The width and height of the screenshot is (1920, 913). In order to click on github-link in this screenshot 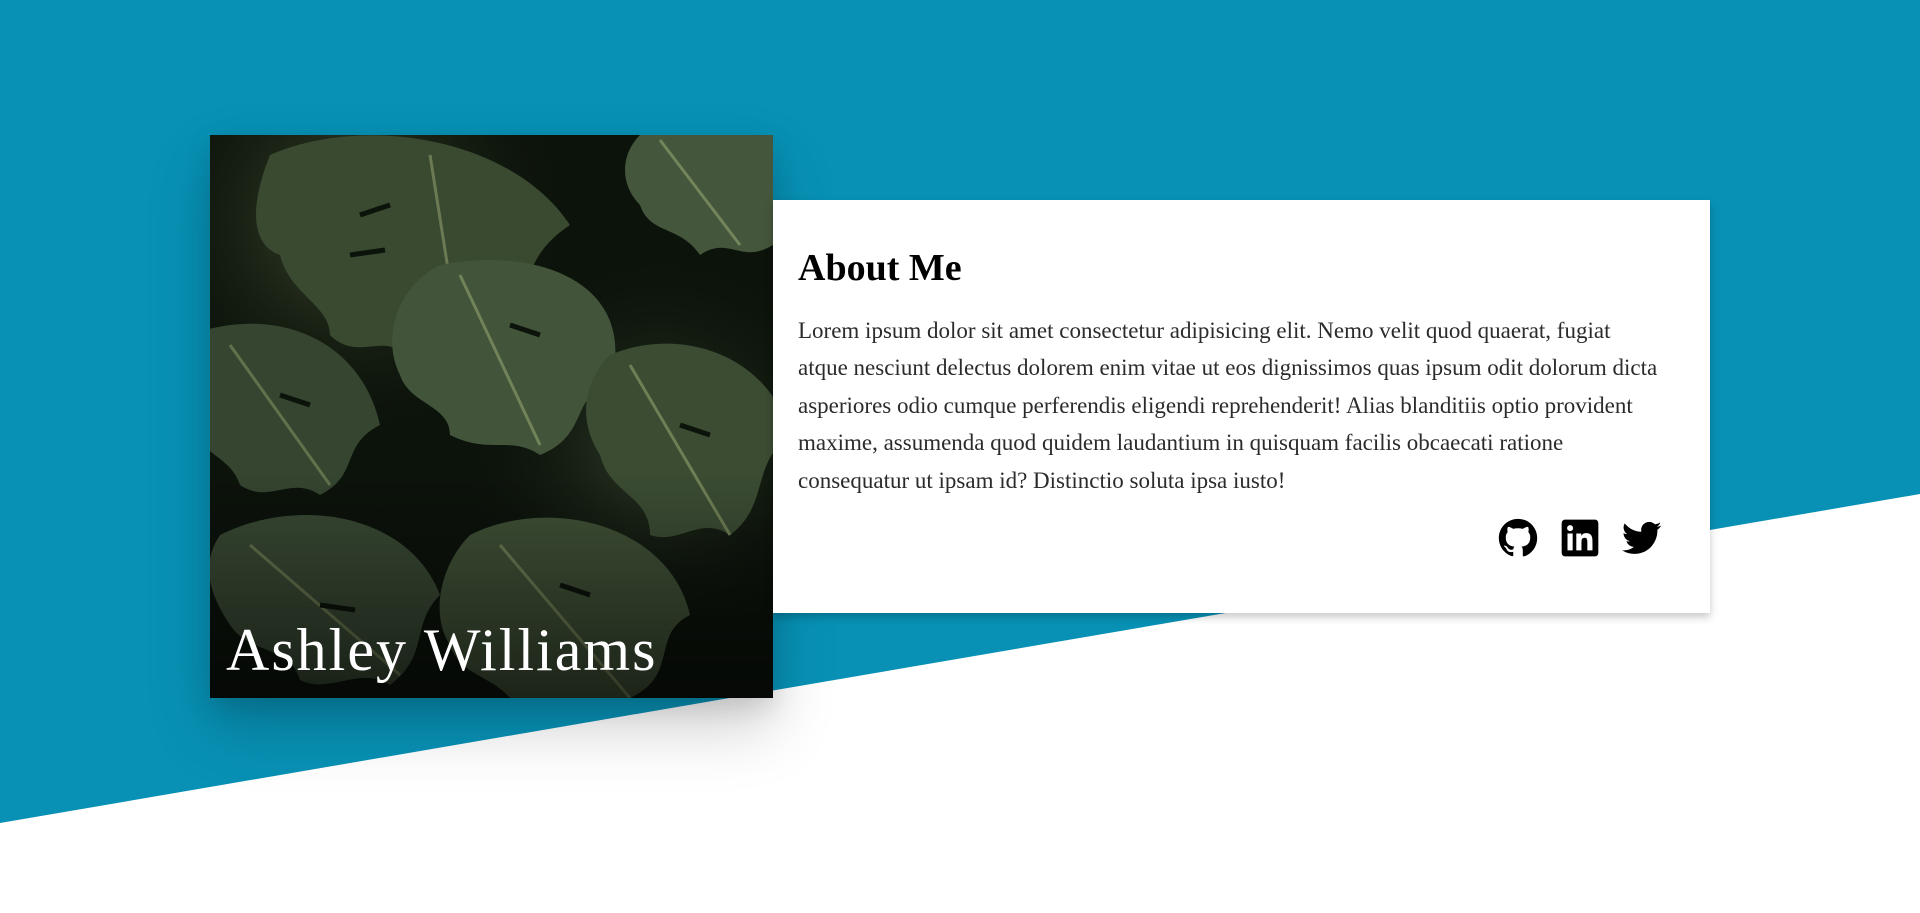, I will do `click(1518, 538)`.